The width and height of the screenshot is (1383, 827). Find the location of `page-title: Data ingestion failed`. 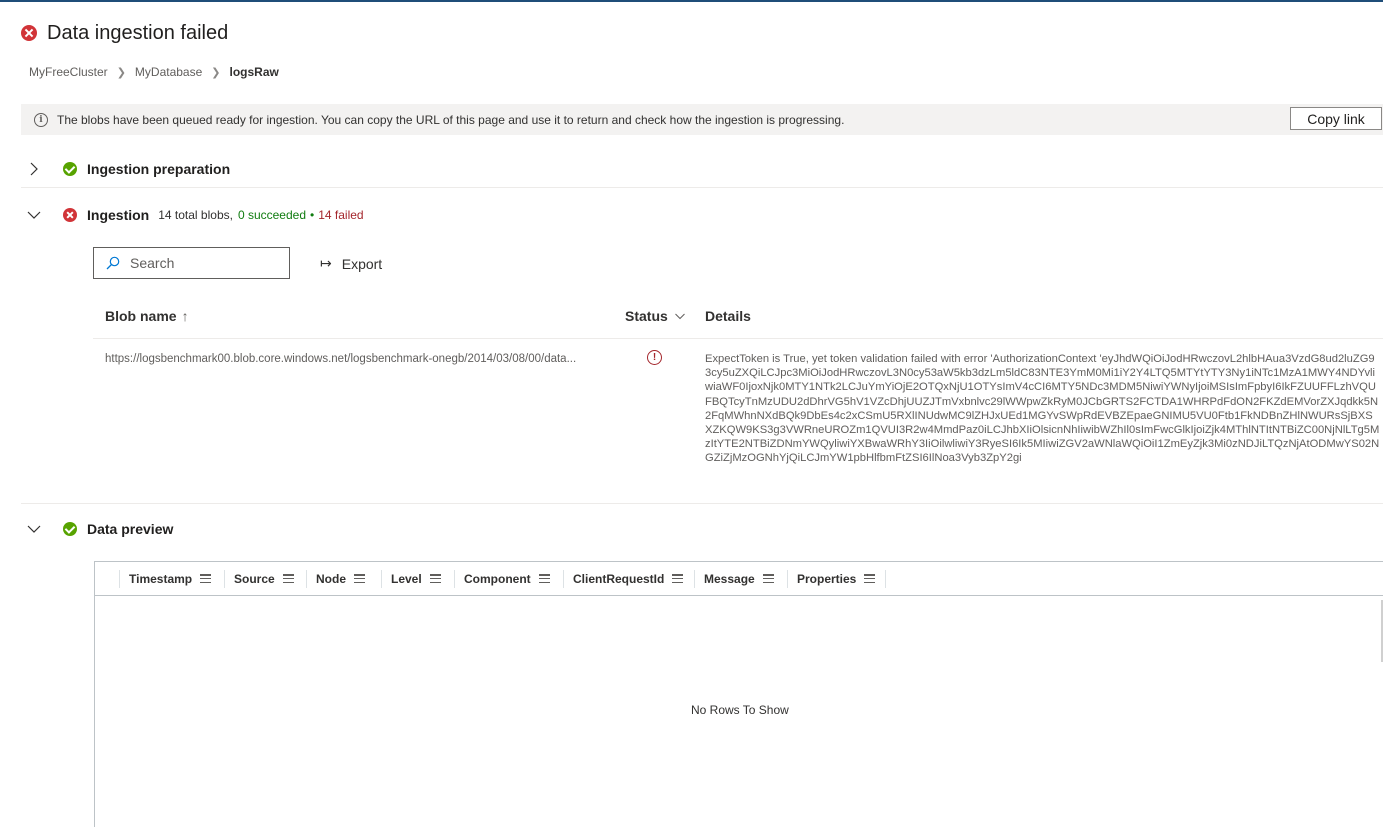

page-title: Data ingestion failed is located at coordinates (138, 32).